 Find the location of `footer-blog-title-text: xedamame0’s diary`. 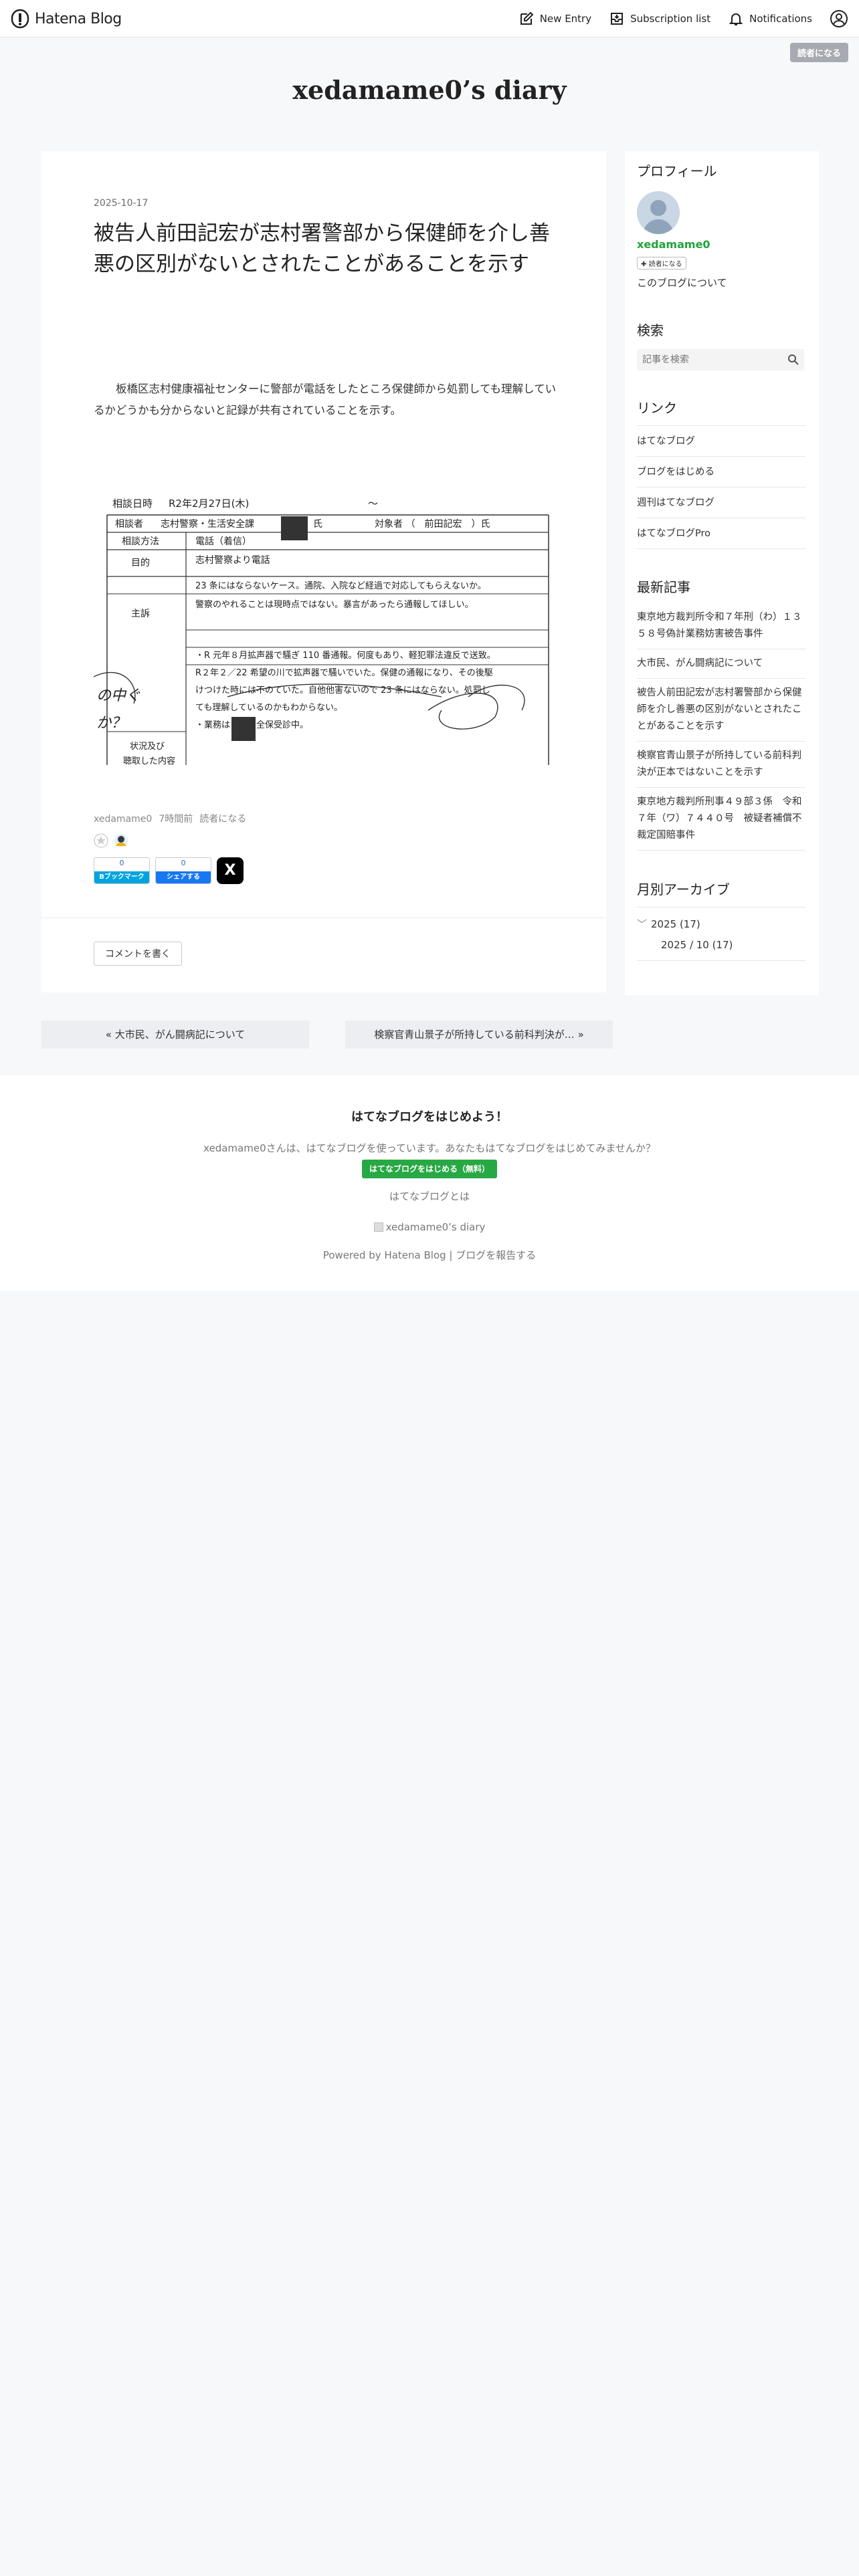

footer-blog-title-text: xedamame0’s diary is located at coordinates (435, 1227).